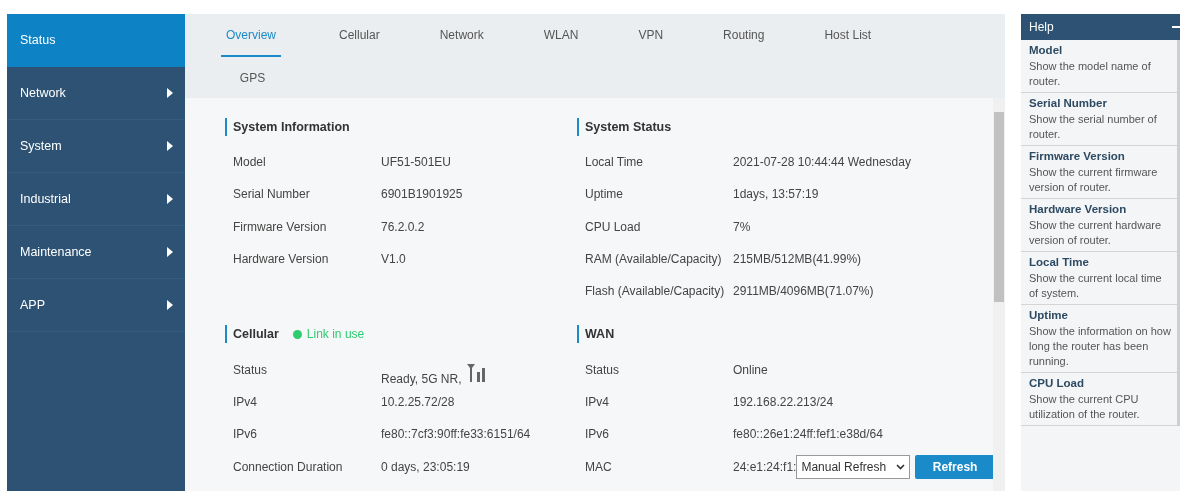  What do you see at coordinates (425, 466) in the screenshot?
I see `field-value: 0 days, 23:05:19` at bounding box center [425, 466].